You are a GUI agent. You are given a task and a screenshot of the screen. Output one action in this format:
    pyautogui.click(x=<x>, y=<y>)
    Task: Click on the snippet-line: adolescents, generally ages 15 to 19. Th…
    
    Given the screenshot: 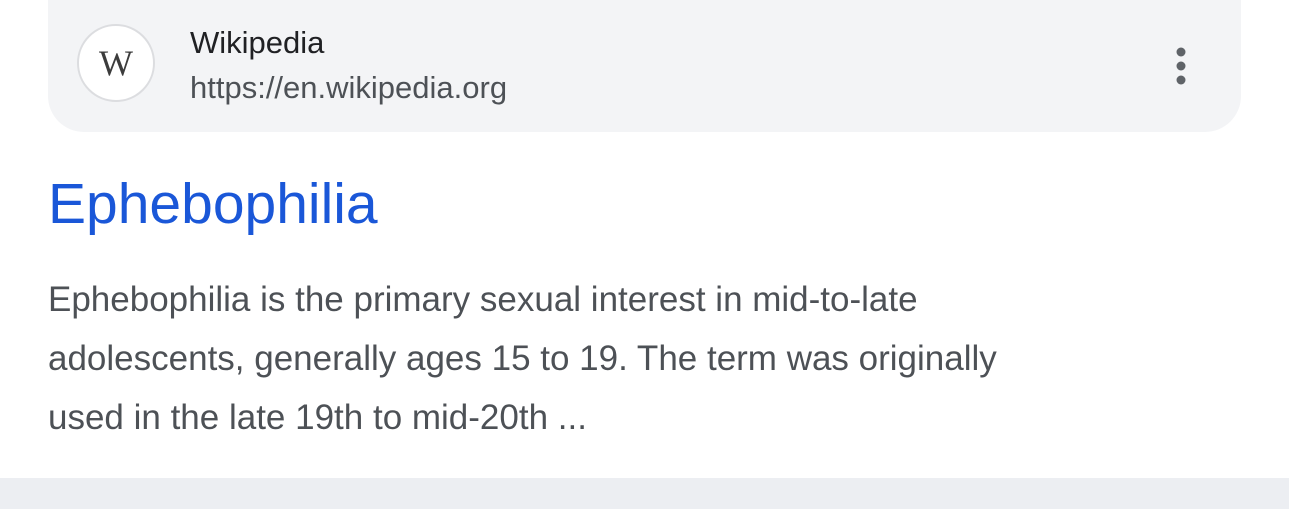 What is the action you would take?
    pyautogui.click(x=522, y=358)
    